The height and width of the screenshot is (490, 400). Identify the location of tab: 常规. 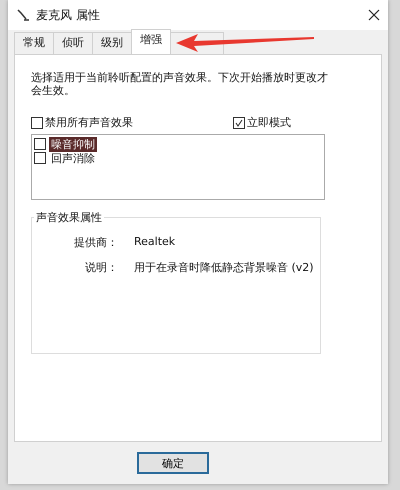
(34, 43).